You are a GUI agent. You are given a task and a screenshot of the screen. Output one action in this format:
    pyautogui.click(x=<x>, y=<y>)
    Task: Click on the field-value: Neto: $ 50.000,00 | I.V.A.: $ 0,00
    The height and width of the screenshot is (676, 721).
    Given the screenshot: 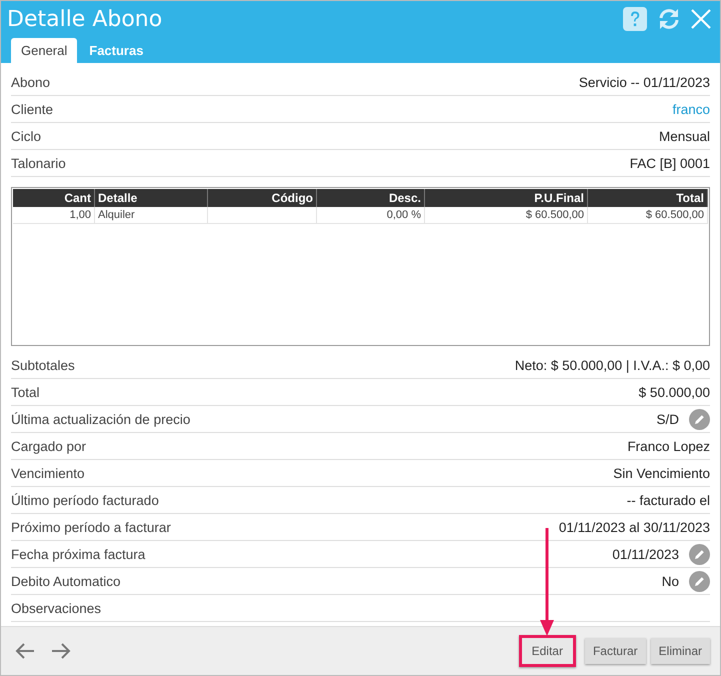 What is the action you would take?
    pyautogui.click(x=612, y=365)
    